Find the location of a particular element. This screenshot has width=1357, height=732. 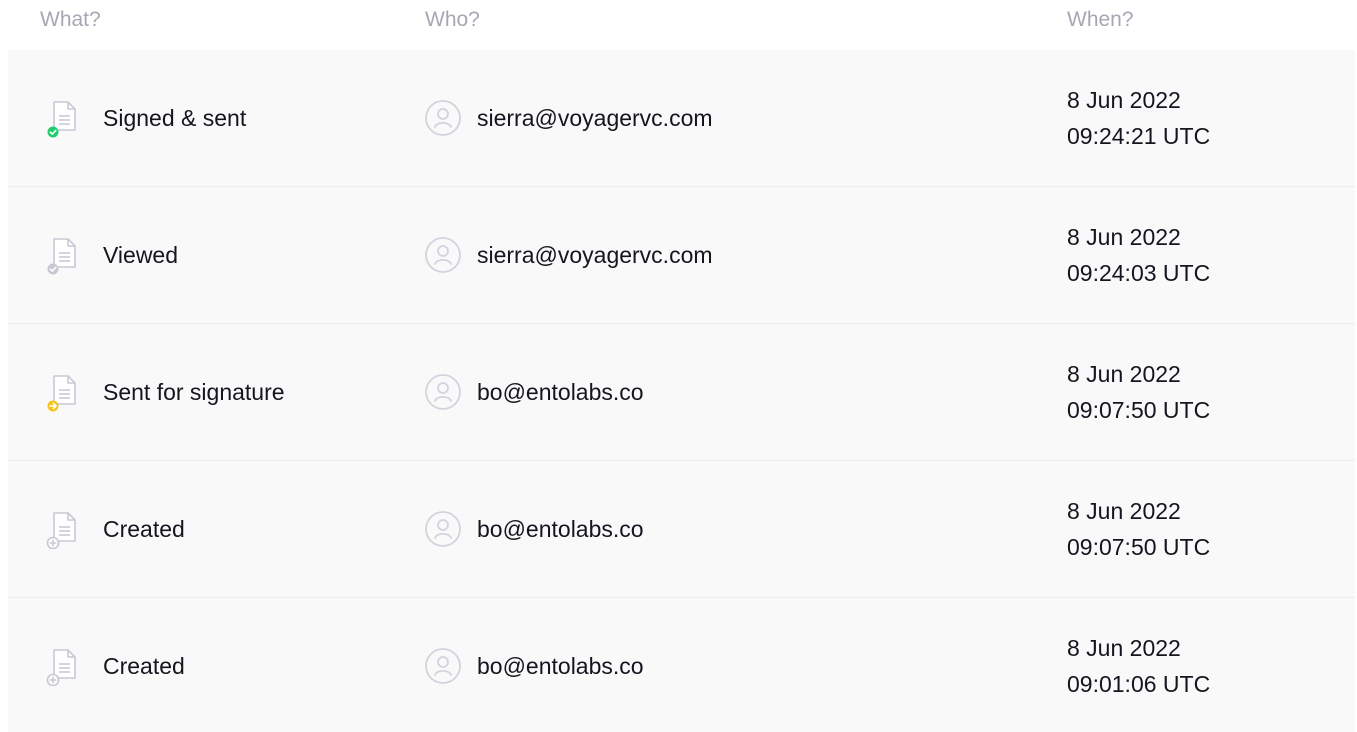

header-when: When? is located at coordinates (1100, 19).